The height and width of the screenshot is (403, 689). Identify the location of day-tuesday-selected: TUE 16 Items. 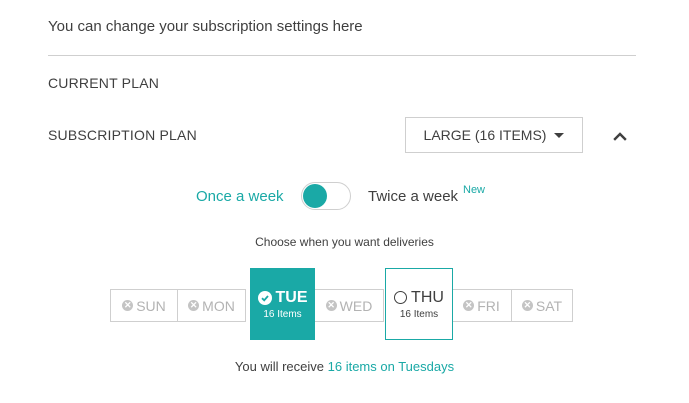
(282, 304).